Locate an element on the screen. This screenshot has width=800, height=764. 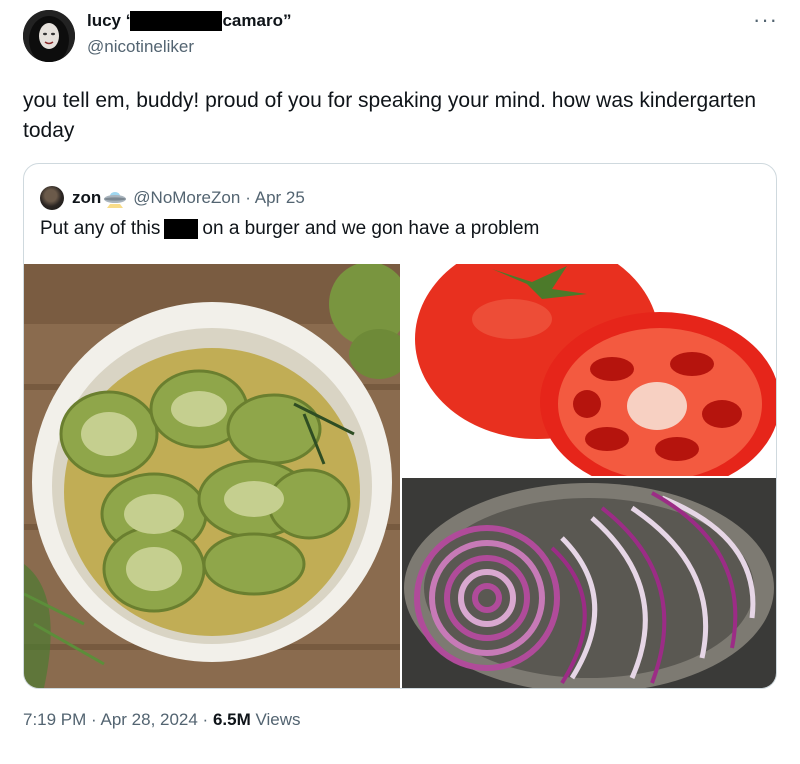
quoted-handle: @NoMoreZon is located at coordinates (186, 198).